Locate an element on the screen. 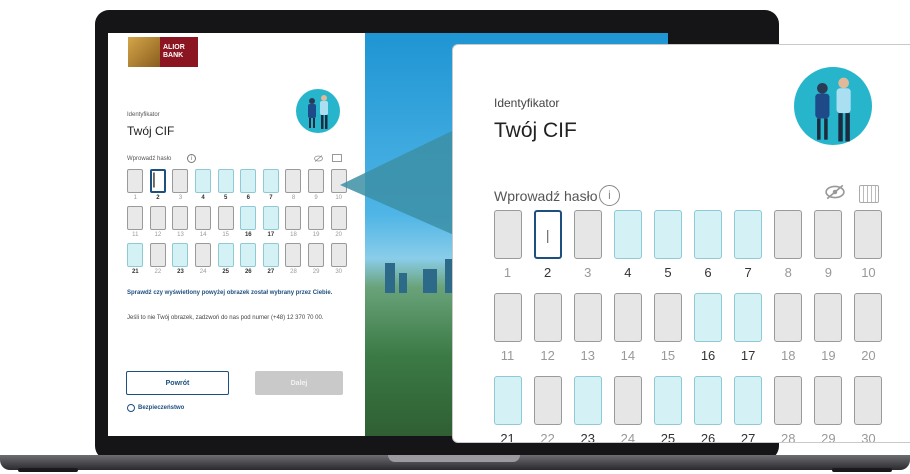 The width and height of the screenshot is (910, 474). password-position-number: 3 is located at coordinates (588, 272).